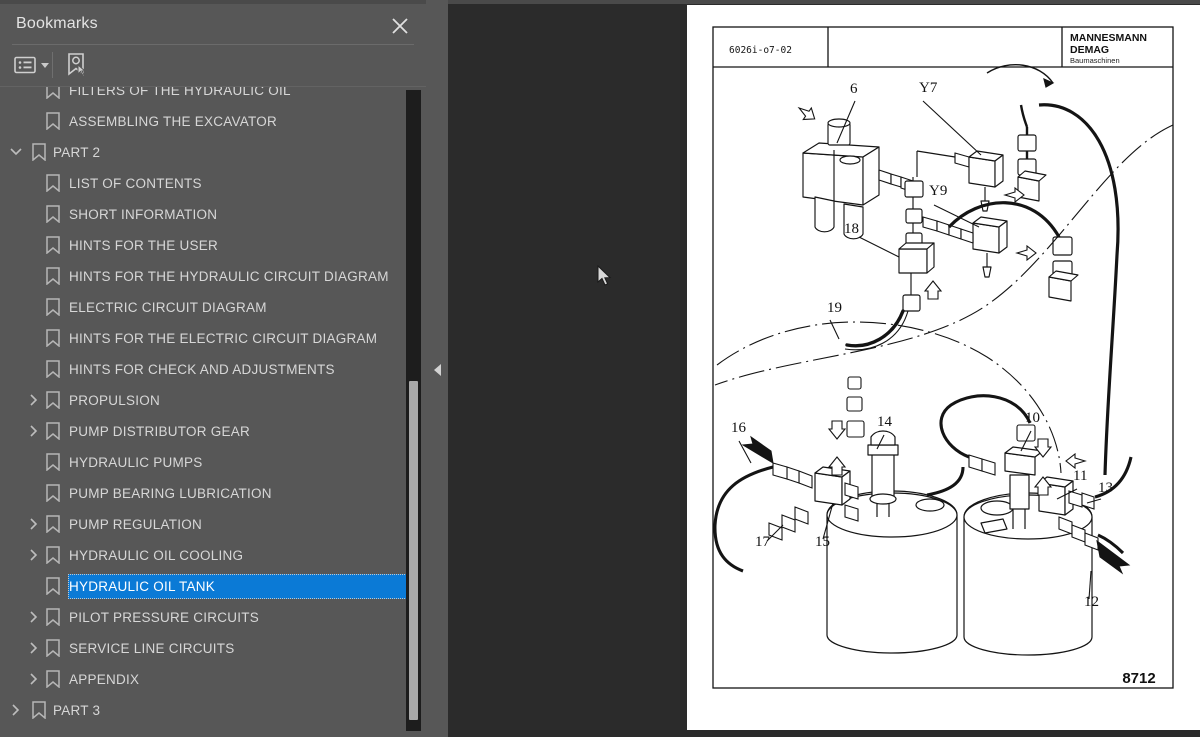  What do you see at coordinates (156, 555) in the screenshot?
I see `bookmark-item-label: HYDRAULIC OIL COOLING` at bounding box center [156, 555].